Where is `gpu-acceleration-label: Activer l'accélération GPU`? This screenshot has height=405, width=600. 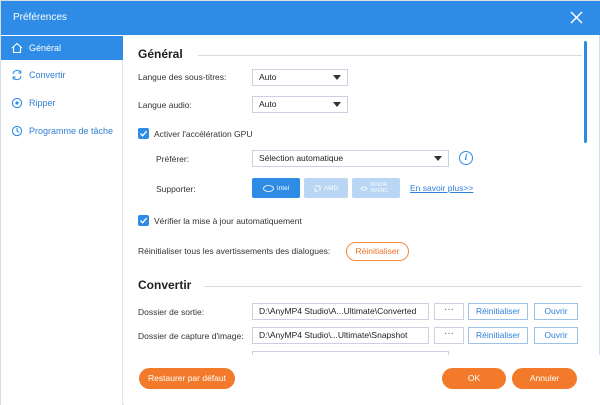
gpu-acceleration-label: Activer l'accélération GPU is located at coordinates (203, 134).